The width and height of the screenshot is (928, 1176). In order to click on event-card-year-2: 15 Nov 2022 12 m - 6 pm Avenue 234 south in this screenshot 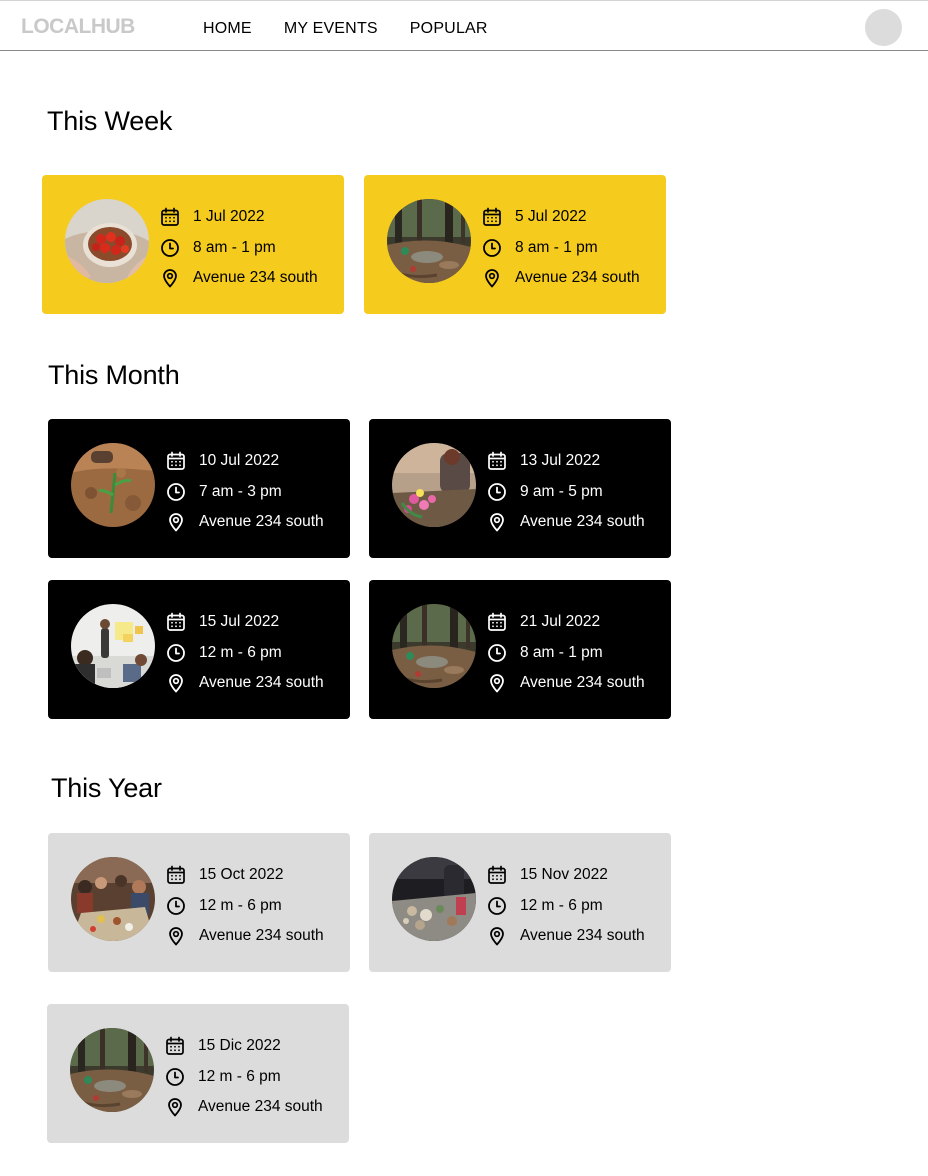, I will do `click(520, 902)`.